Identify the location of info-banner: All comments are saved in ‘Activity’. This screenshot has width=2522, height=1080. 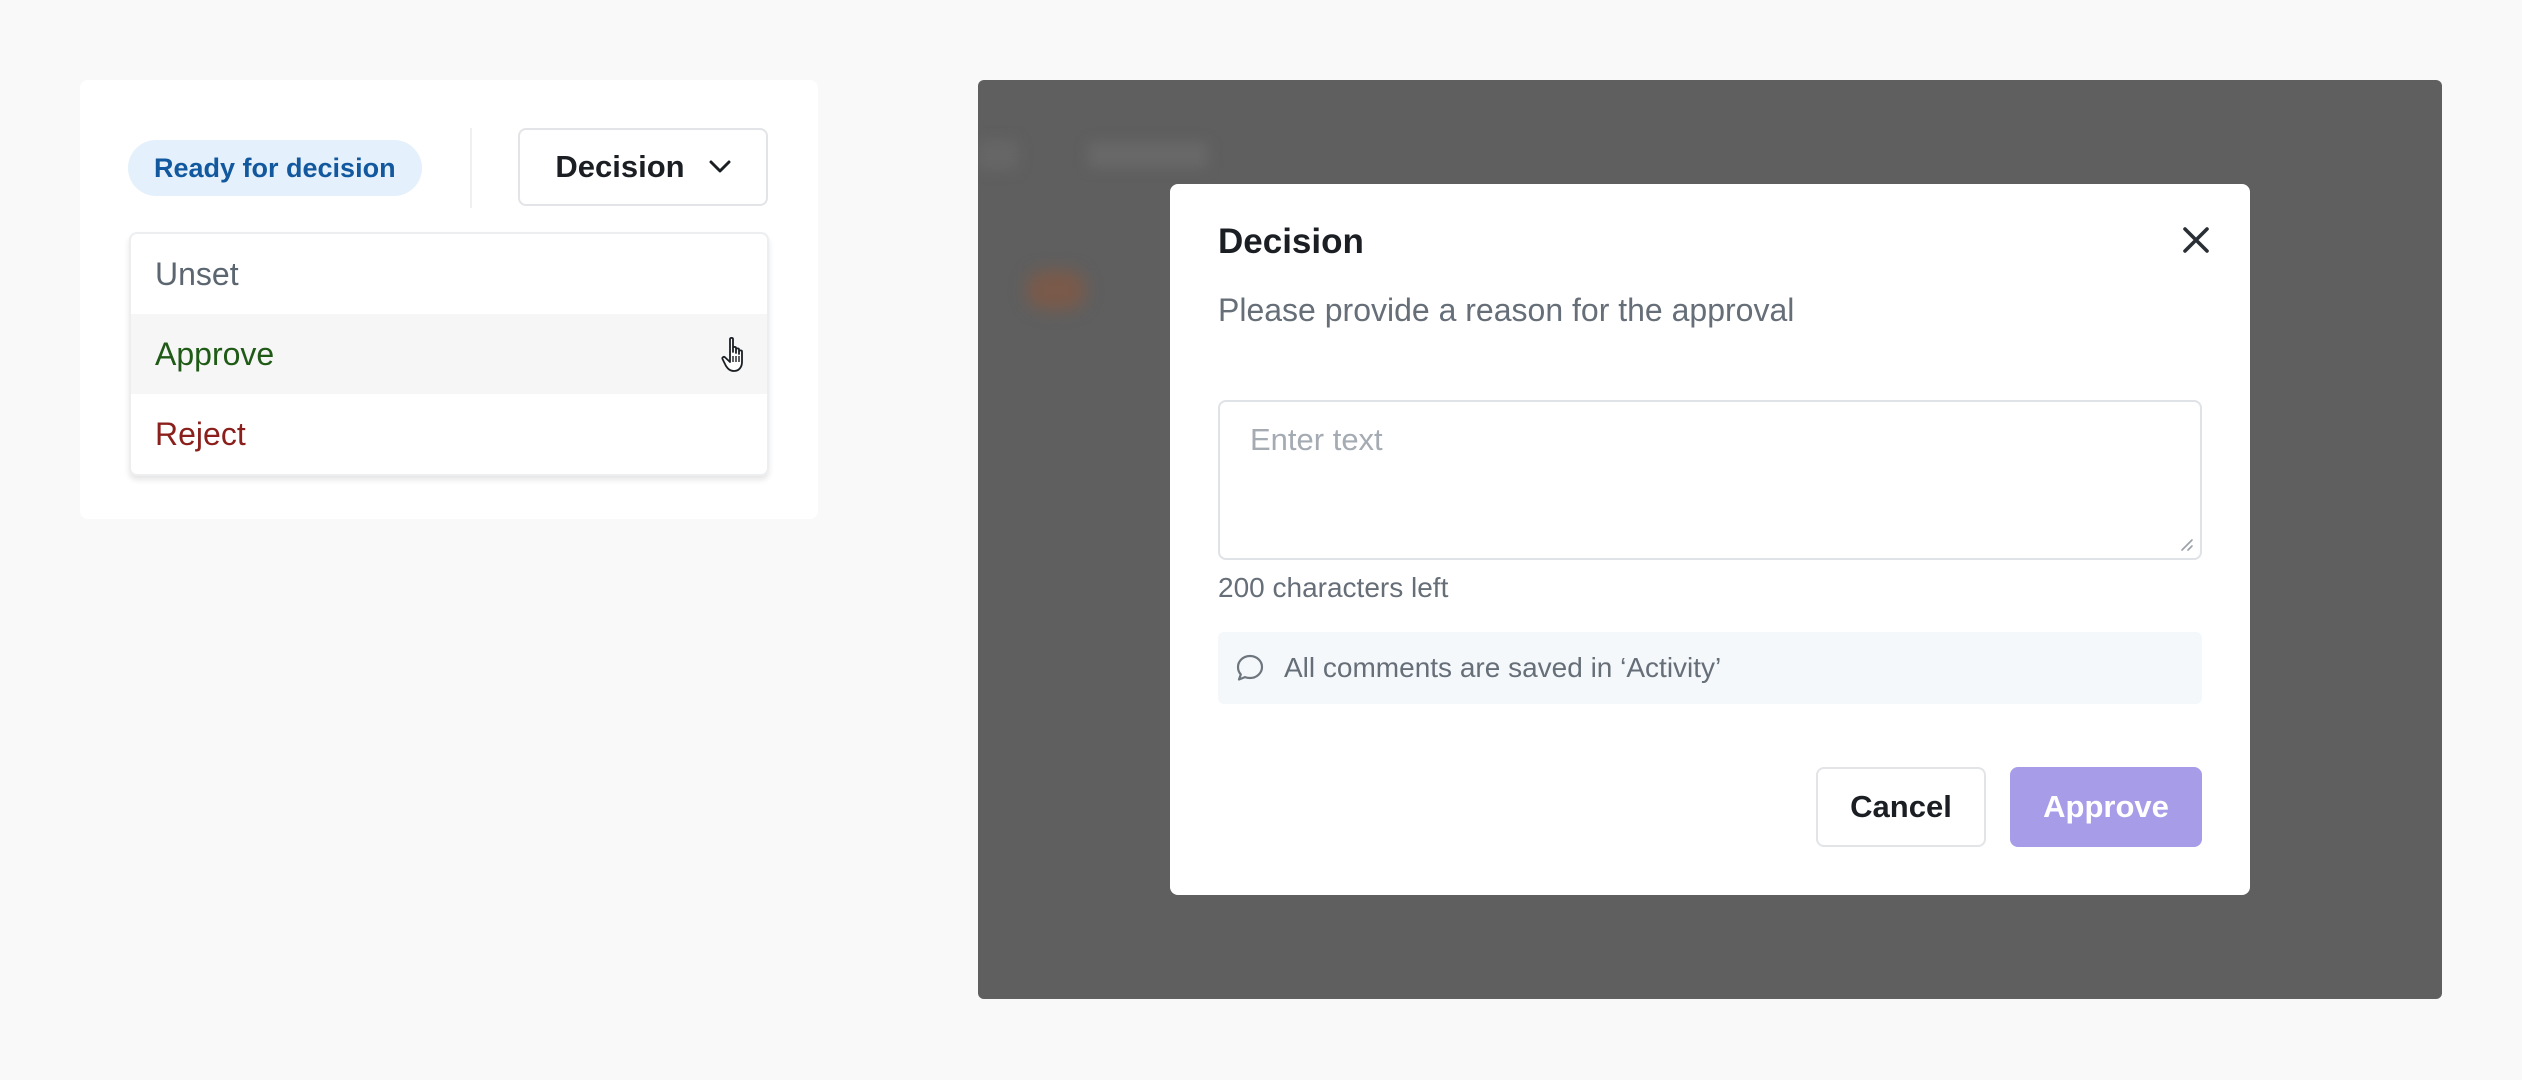
(1710, 668).